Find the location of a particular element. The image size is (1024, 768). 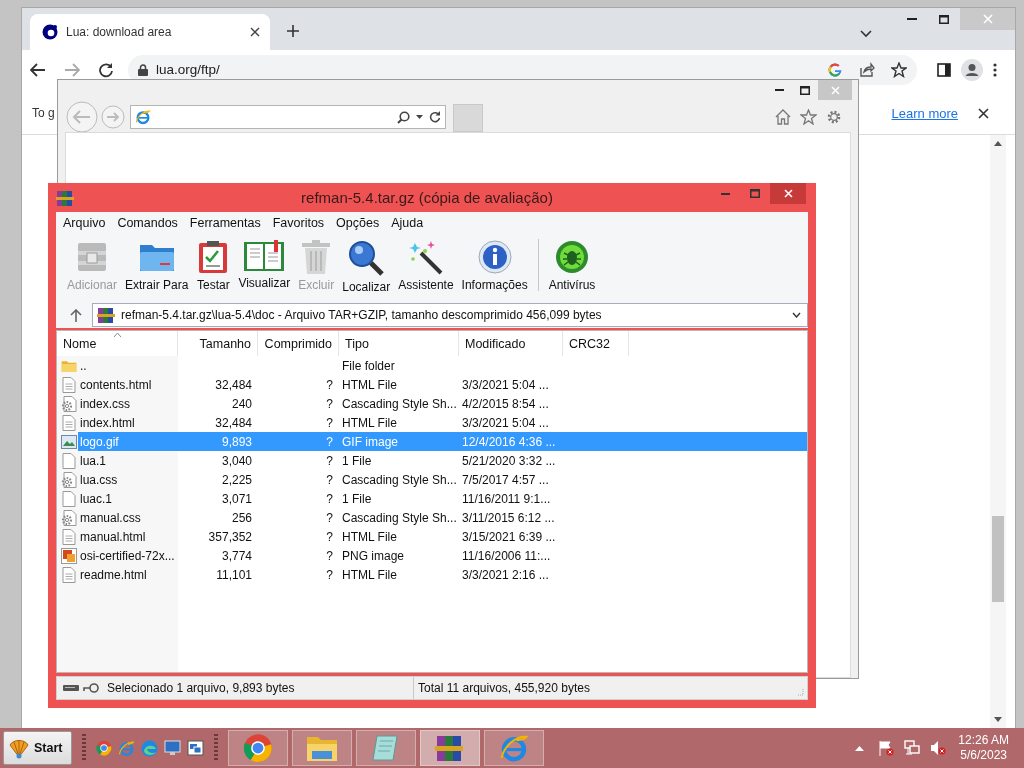

gear-file-icon is located at coordinates (69, 517).